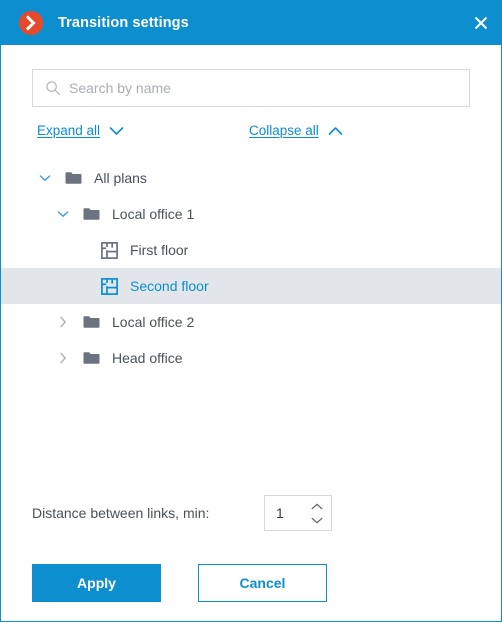 The image size is (502, 622). What do you see at coordinates (317, 506) in the screenshot?
I see `caret-up-icon` at bounding box center [317, 506].